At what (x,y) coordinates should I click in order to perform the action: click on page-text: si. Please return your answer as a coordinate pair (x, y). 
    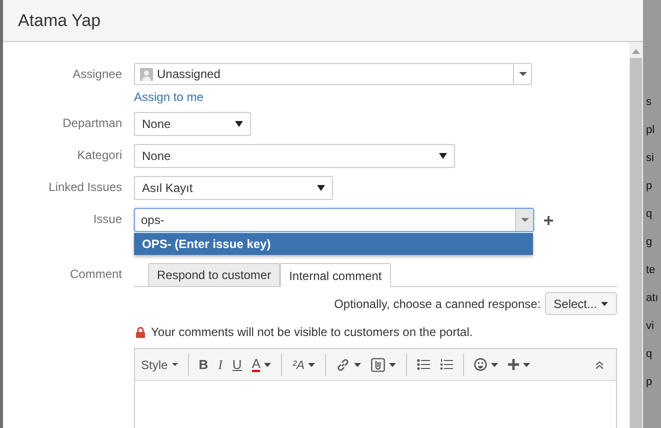
    Looking at the image, I should click on (650, 158).